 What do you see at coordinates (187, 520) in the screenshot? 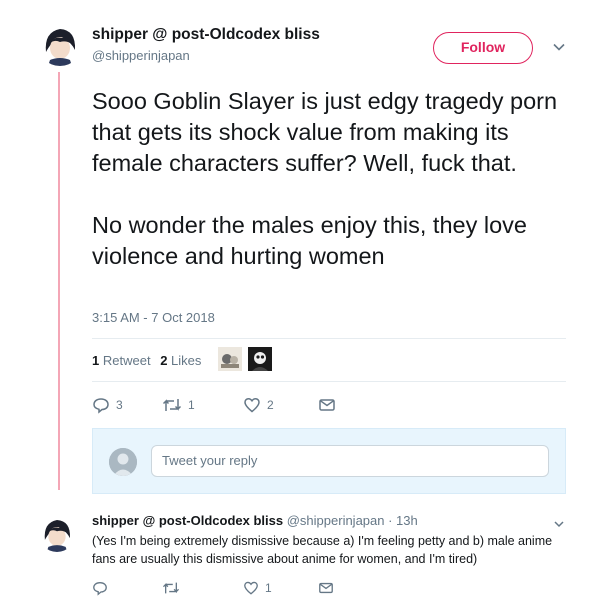
I see `reply-display-name: shipper @ post-Oldcodex bliss` at bounding box center [187, 520].